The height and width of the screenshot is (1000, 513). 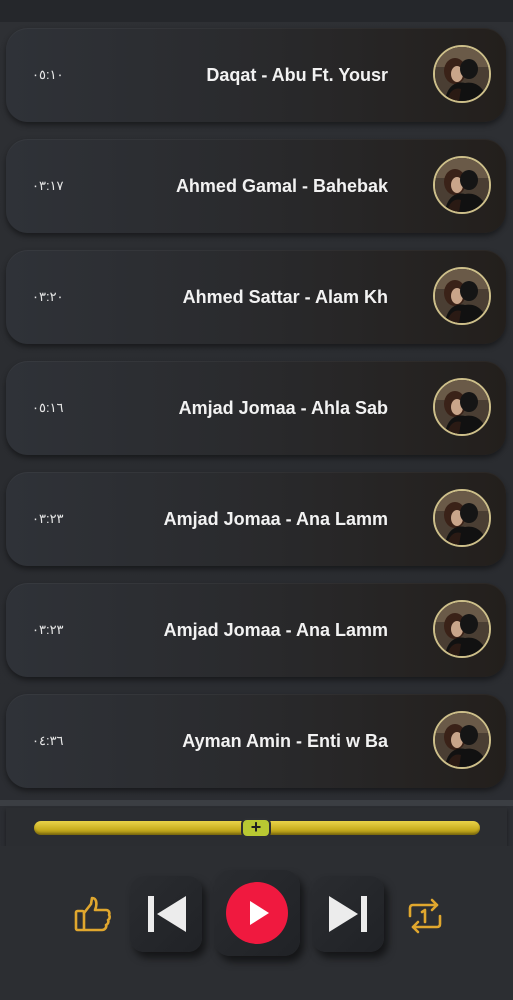 I want to click on thumbs-up-icon, so click(x=92, y=914).